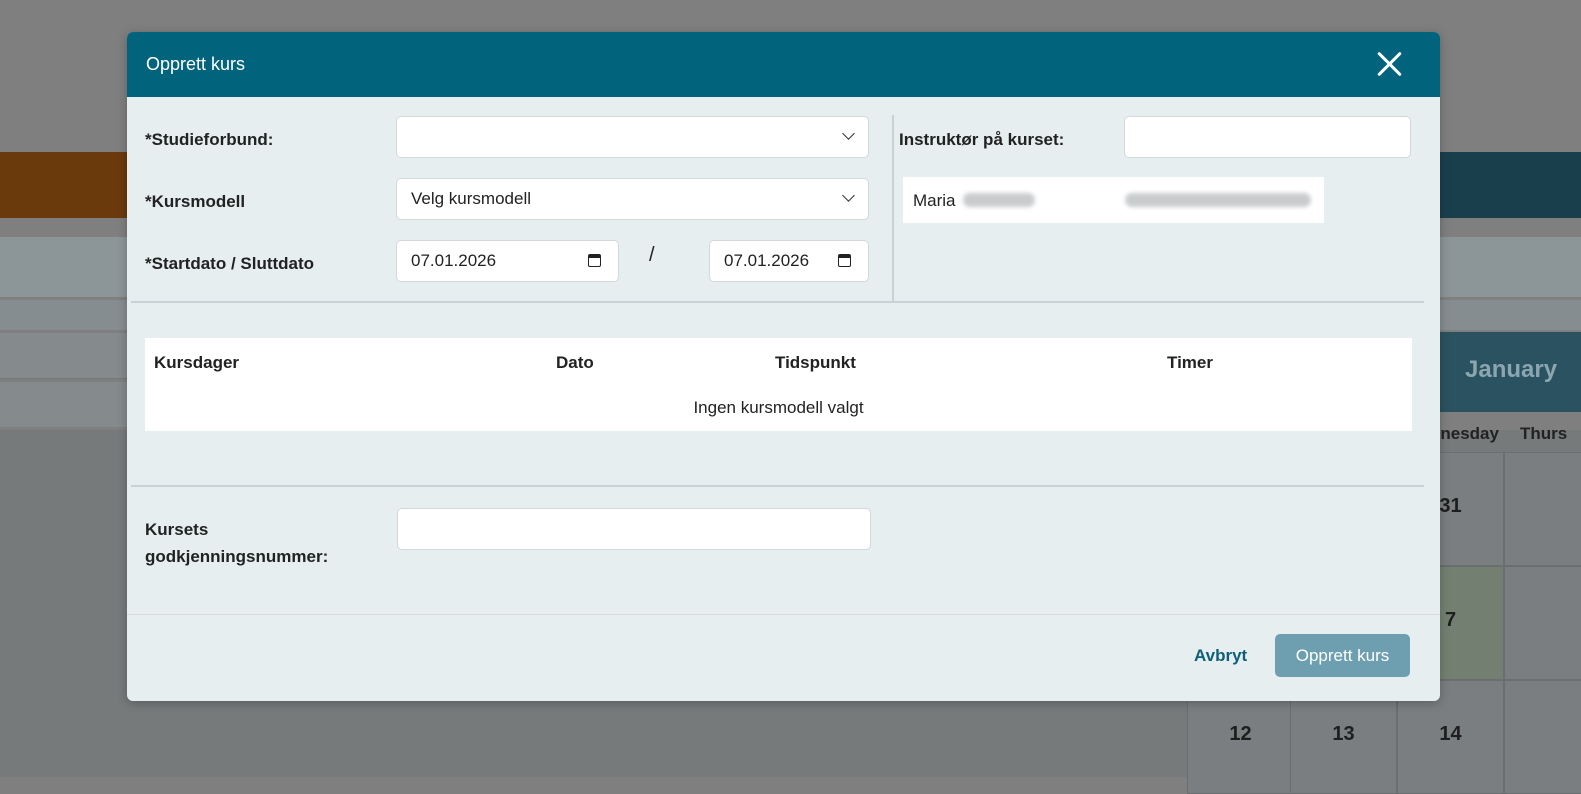 This screenshot has width=1581, height=794. What do you see at coordinates (209, 139) in the screenshot?
I see `studieforbund-label: *Studieforbund:` at bounding box center [209, 139].